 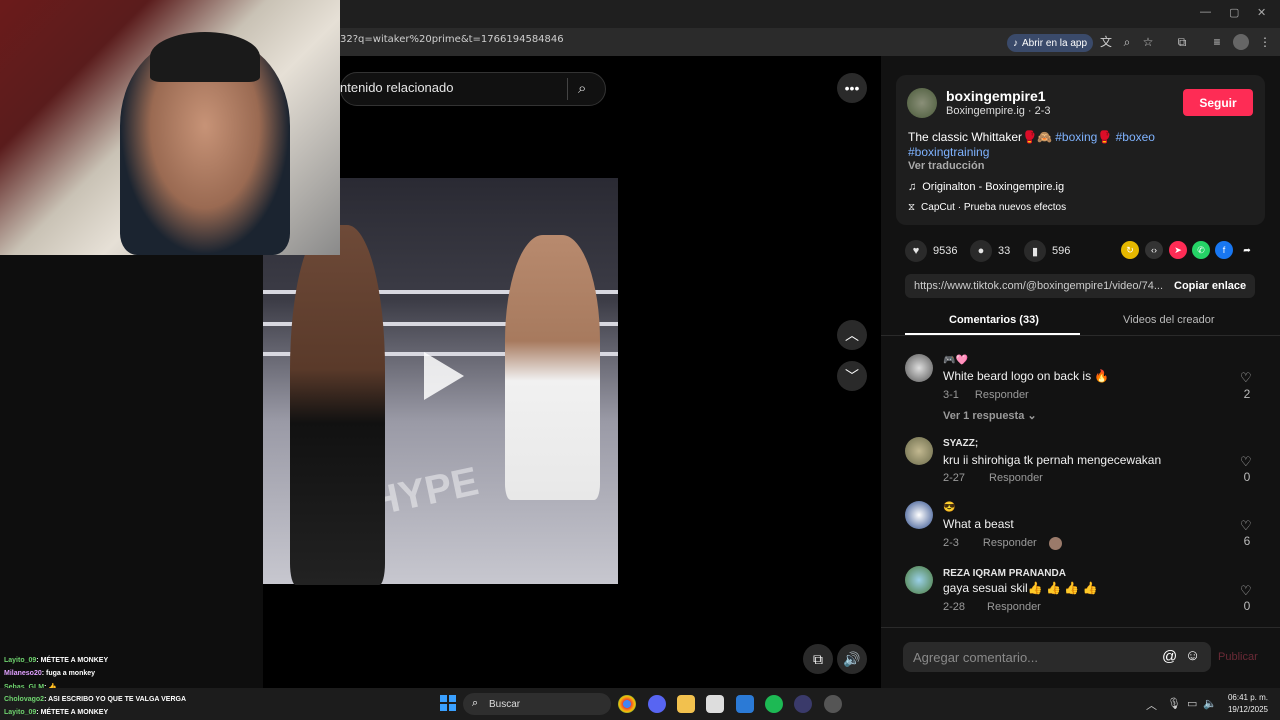 What do you see at coordinates (960, 443) in the screenshot?
I see `comment-author: SYAZZ;` at bounding box center [960, 443].